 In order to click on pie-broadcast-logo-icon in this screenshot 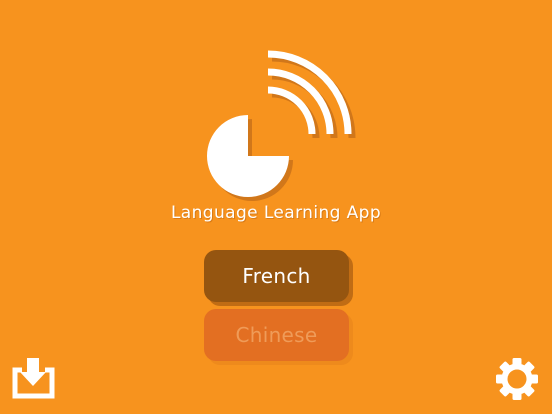, I will do `click(281, 125)`.